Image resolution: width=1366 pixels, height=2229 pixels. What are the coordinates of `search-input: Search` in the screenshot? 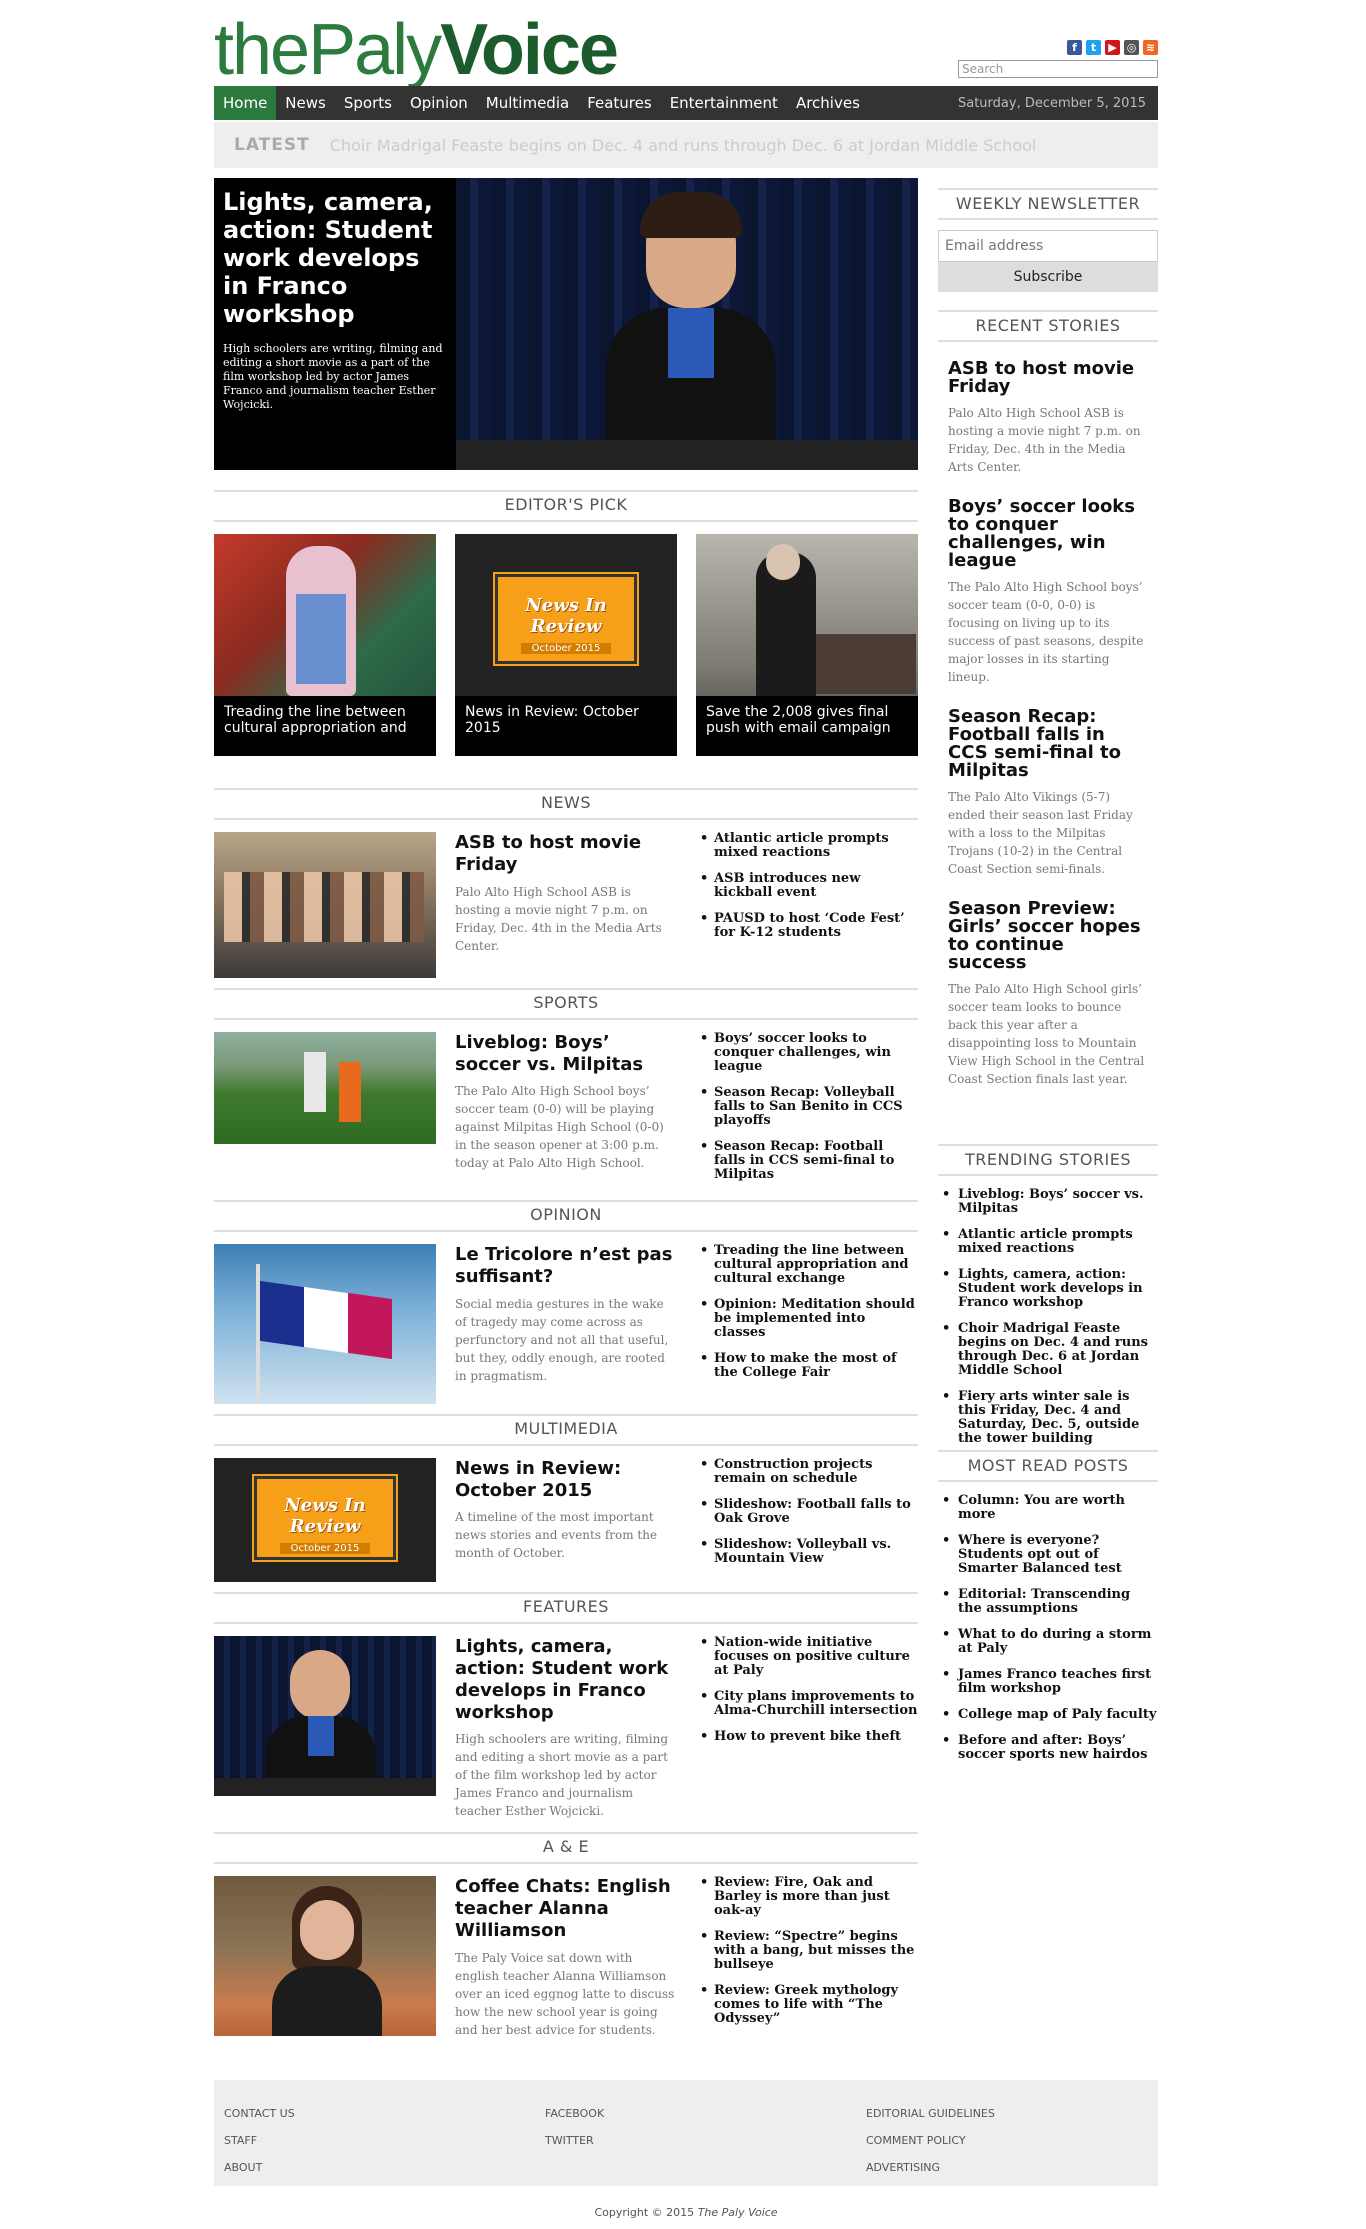 It's located at (1058, 69).